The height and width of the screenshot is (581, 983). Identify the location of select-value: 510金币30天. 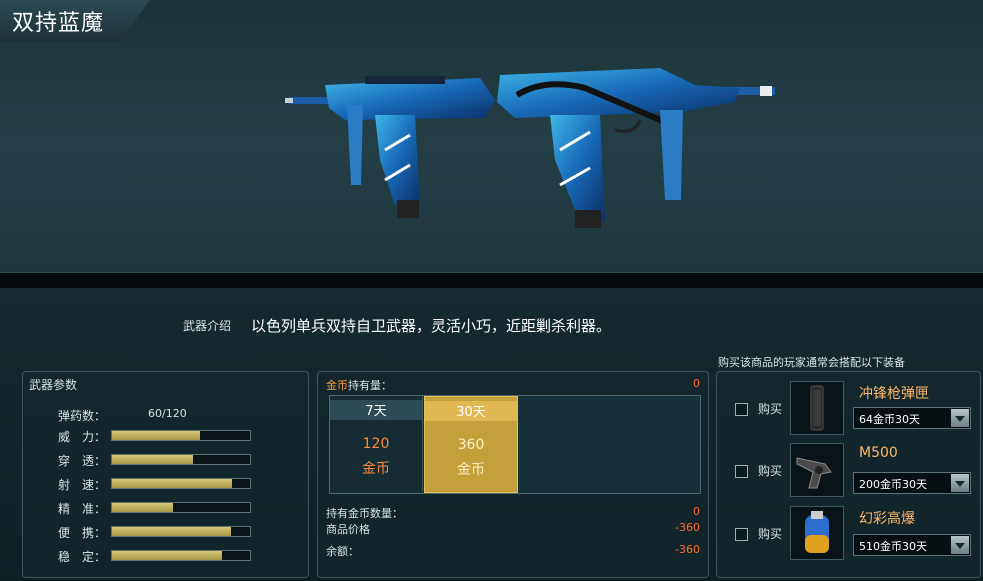
(893, 546).